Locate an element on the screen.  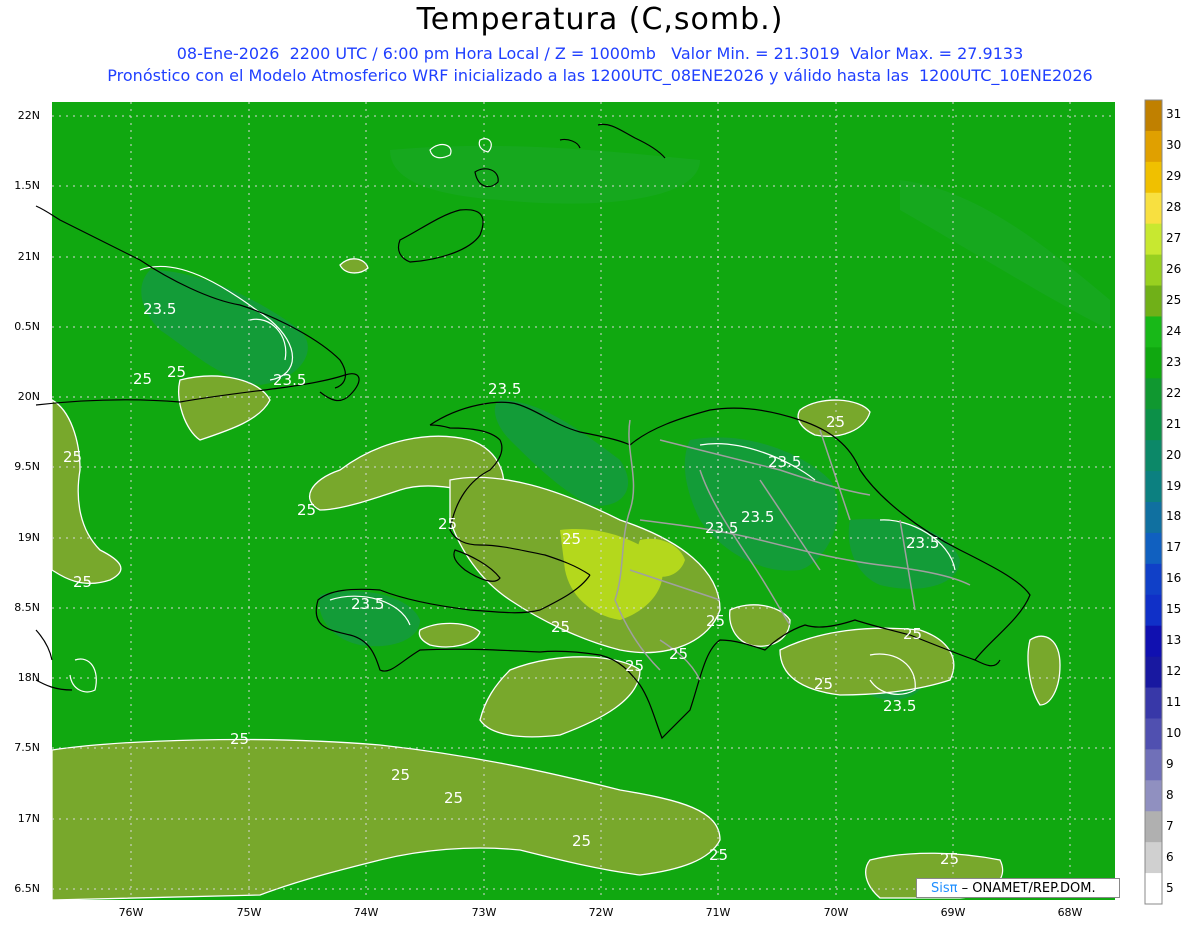
colorbar-label: 30 is located at coordinates (1174, 145).